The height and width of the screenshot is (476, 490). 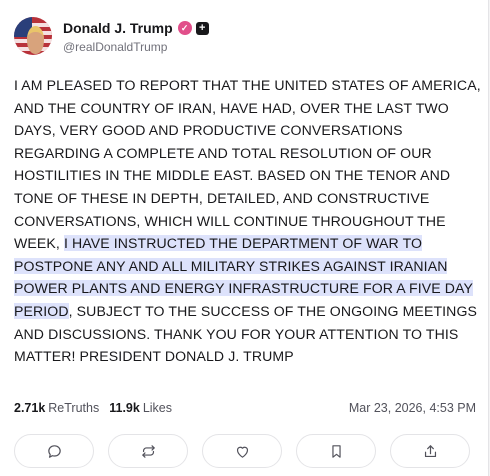 I want to click on author-block: Donald J. Trump ✓ + @realDonaldTrump, so click(x=136, y=36).